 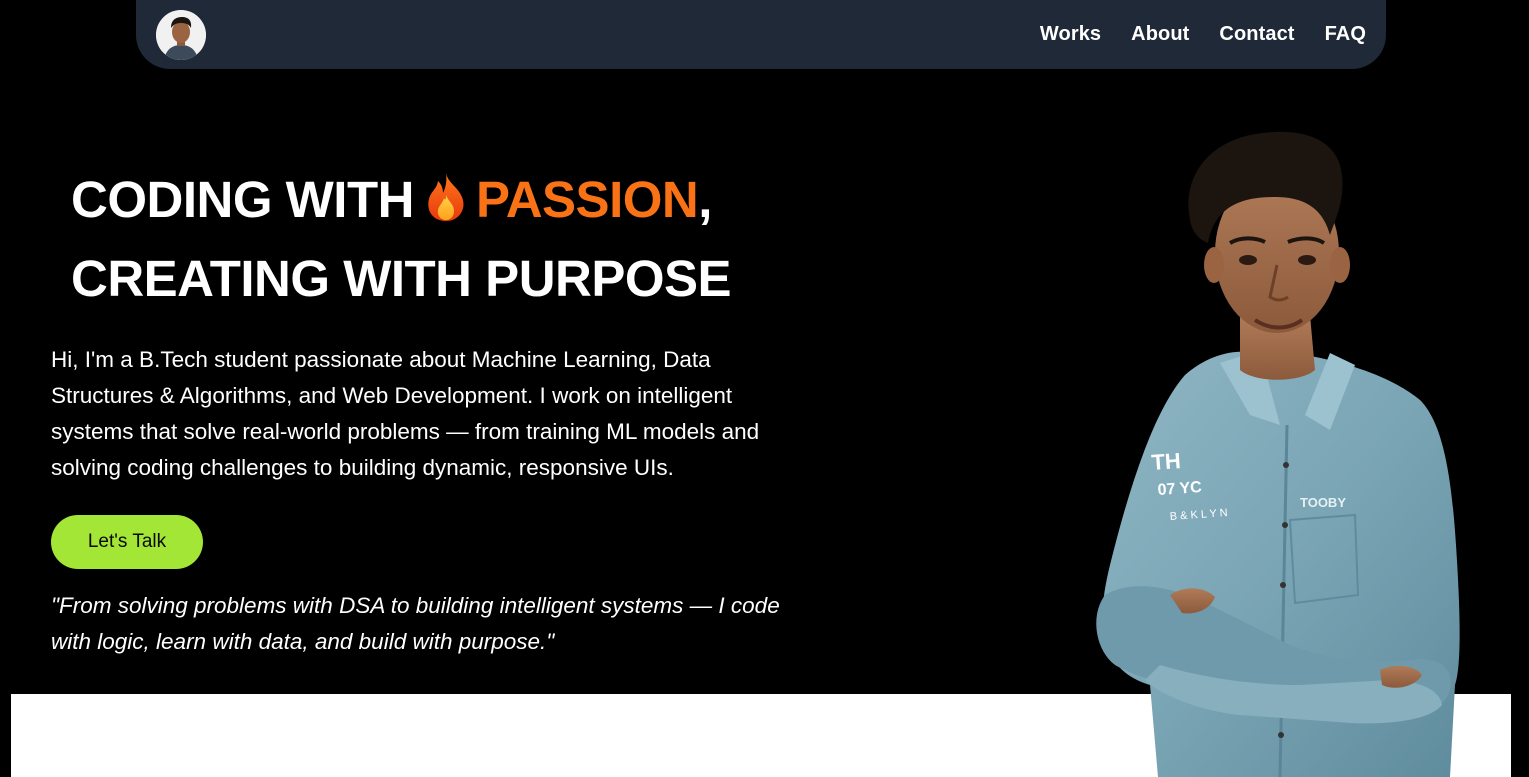 I want to click on svg-text: TH, so click(x=1166, y=461).